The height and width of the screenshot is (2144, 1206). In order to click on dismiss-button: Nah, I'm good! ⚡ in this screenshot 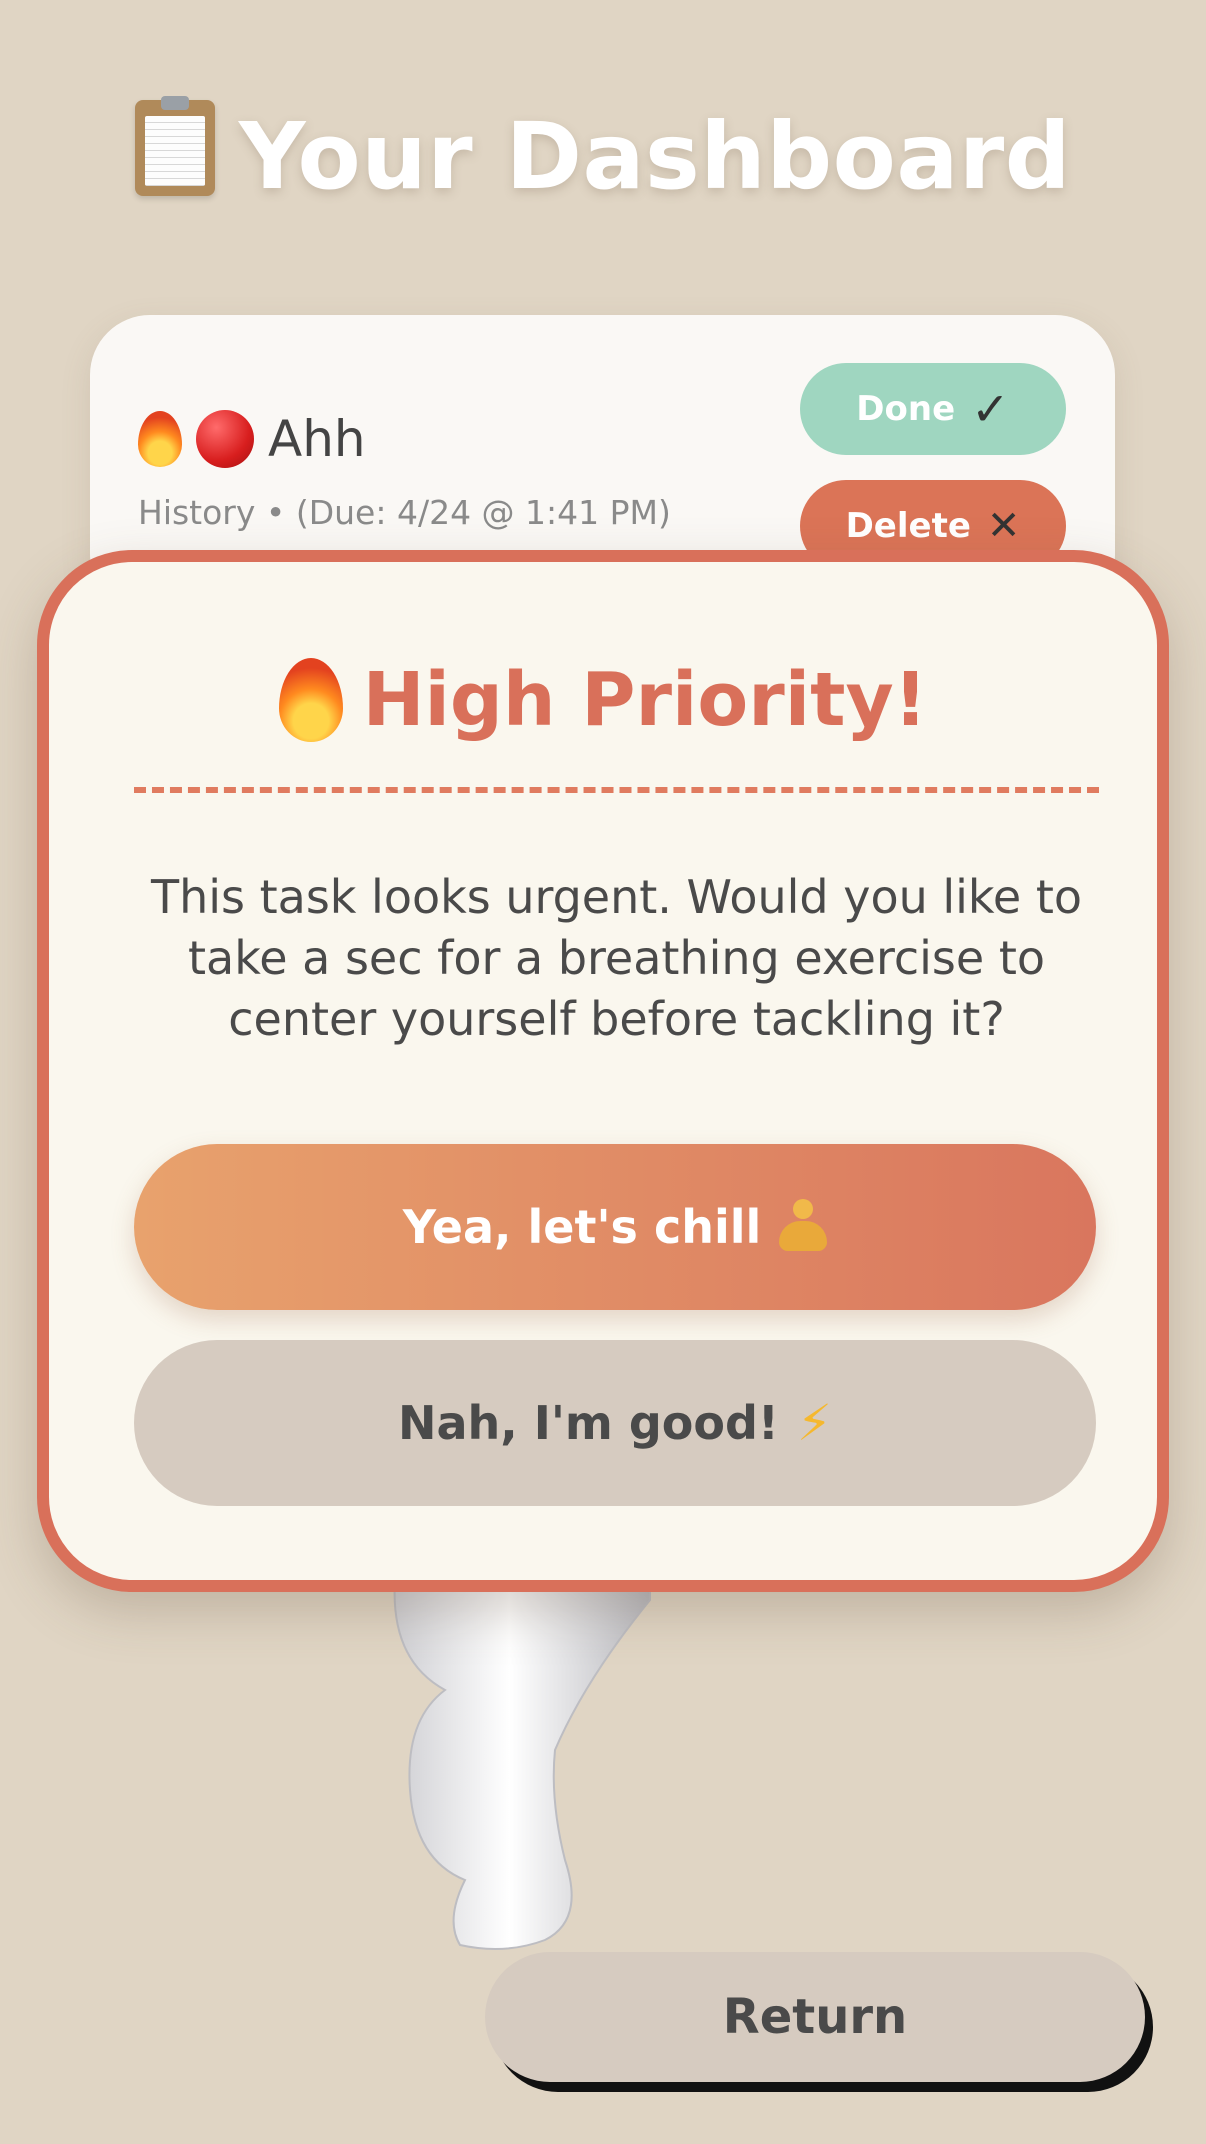, I will do `click(615, 1423)`.